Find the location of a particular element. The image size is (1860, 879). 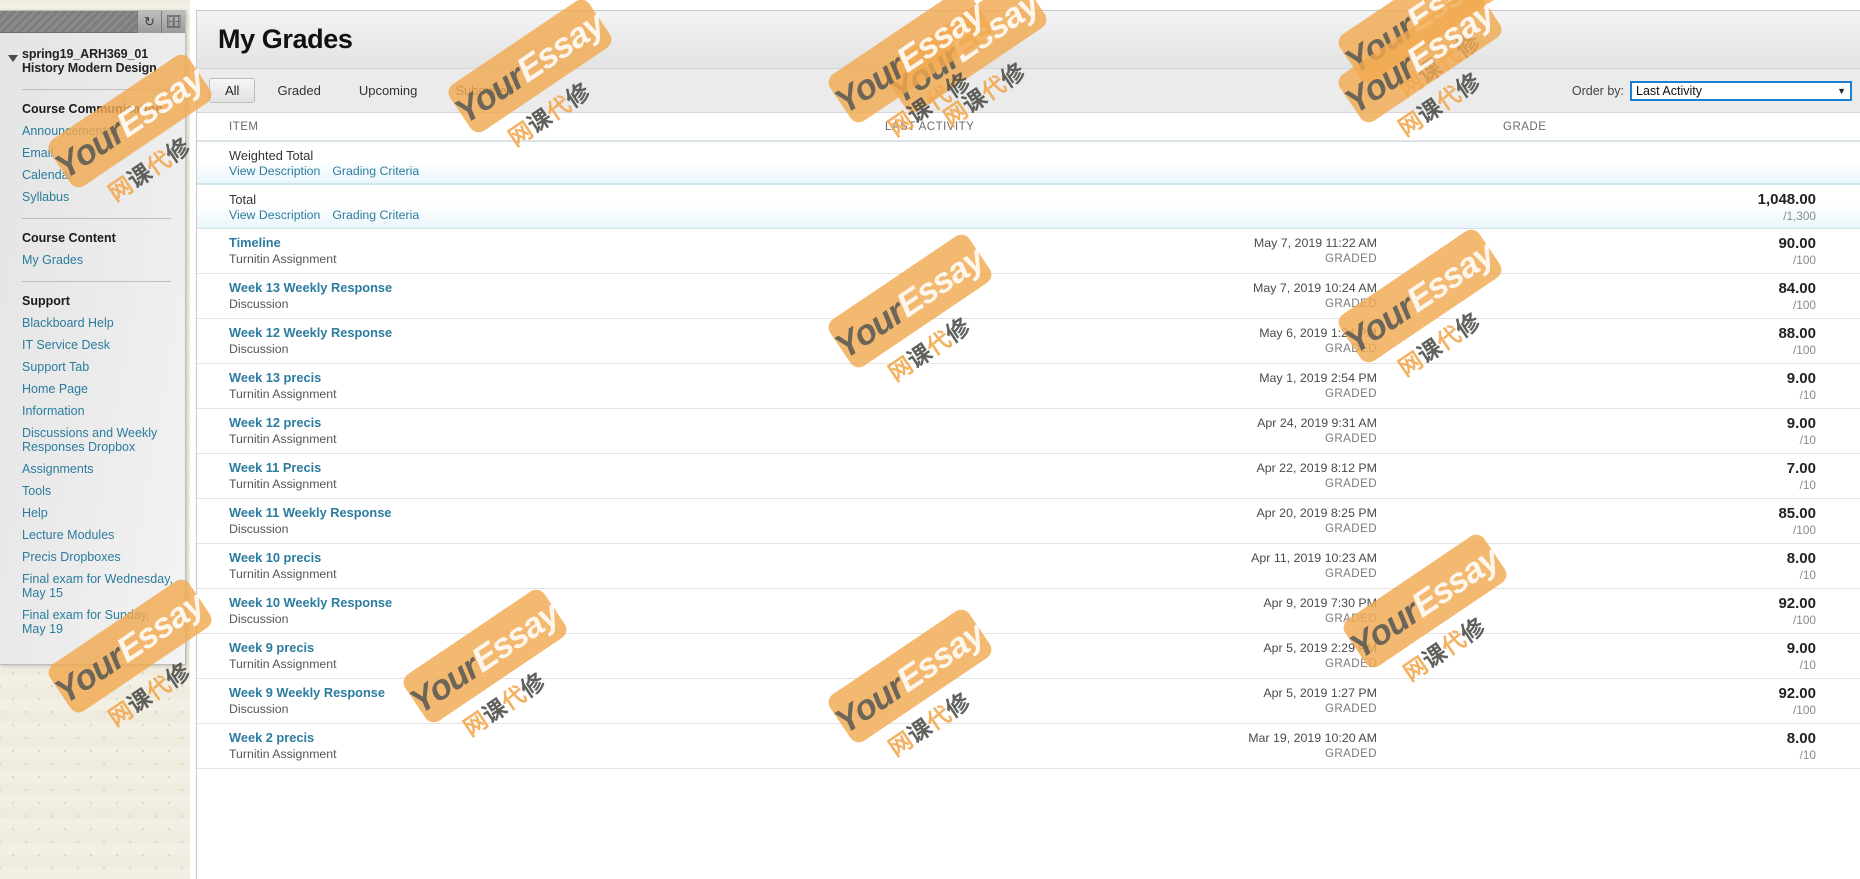

sidebar-item-email: Email is located at coordinates (92, 153).